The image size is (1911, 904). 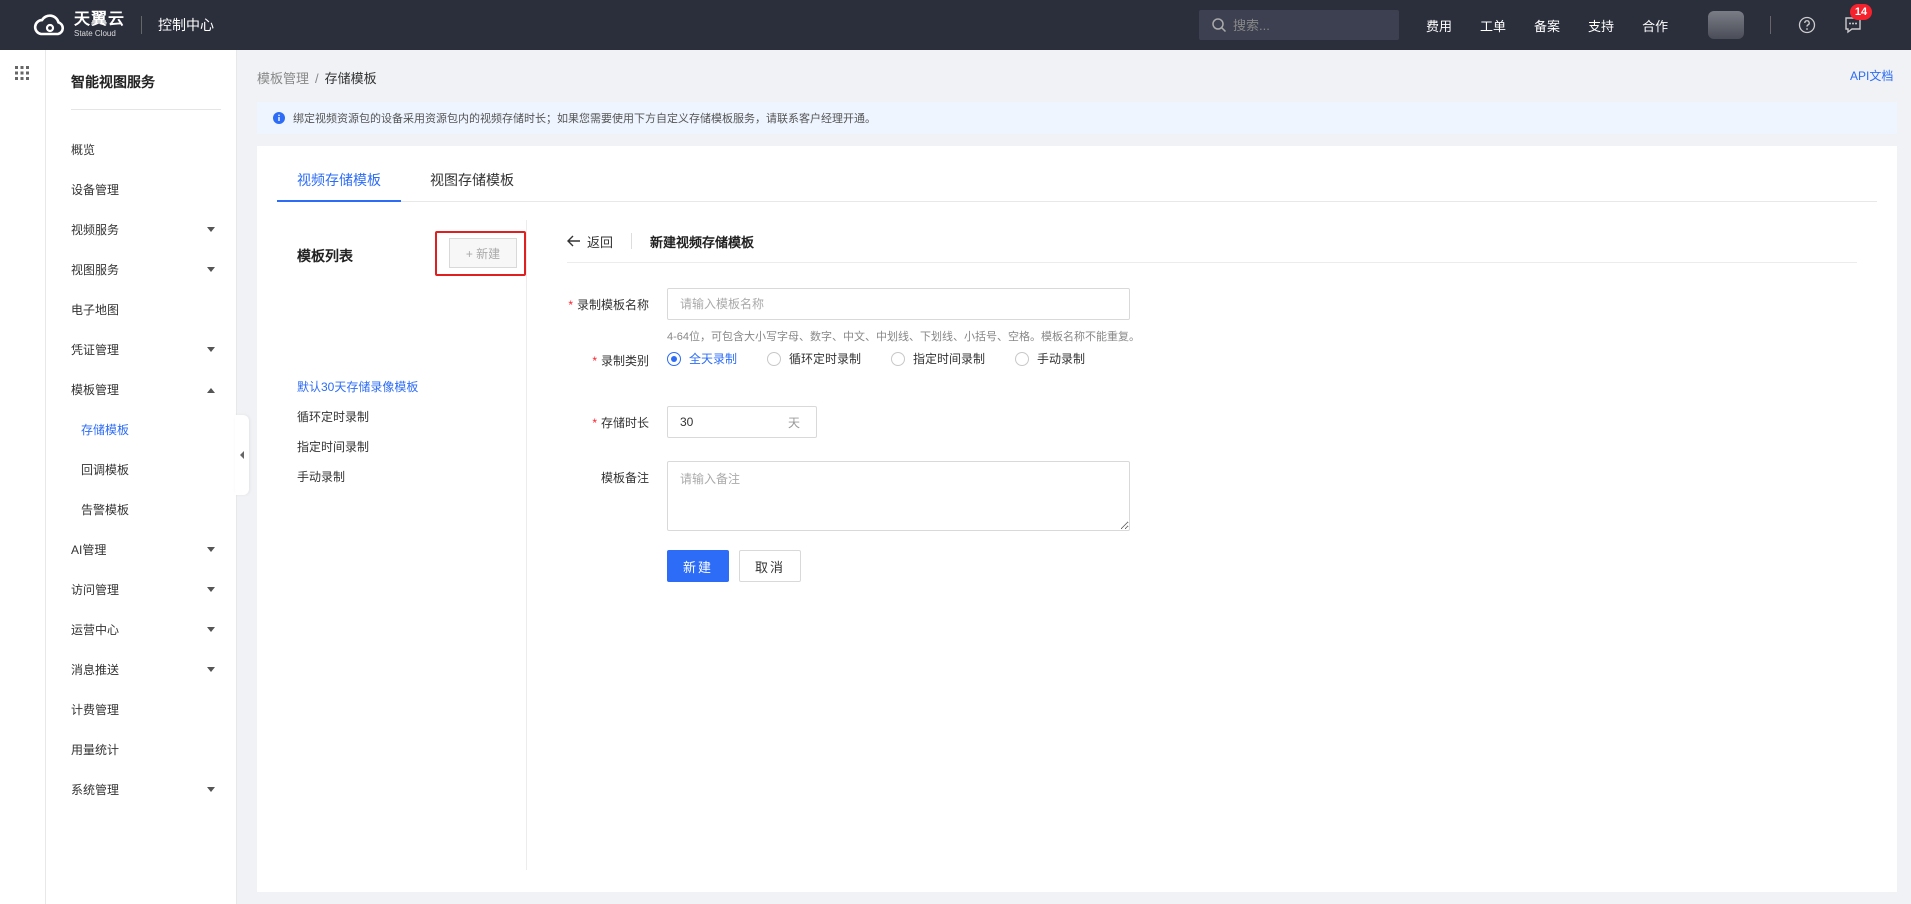 I want to click on nav-billing: 费用, so click(x=1439, y=25).